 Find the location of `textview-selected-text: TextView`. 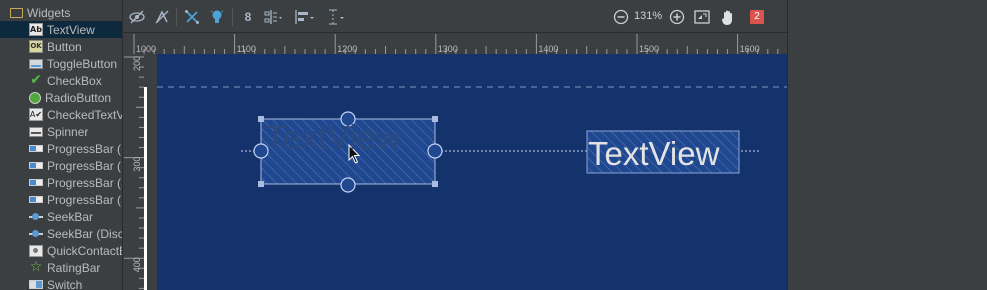

textview-selected-text: TextView is located at coordinates (333, 138).